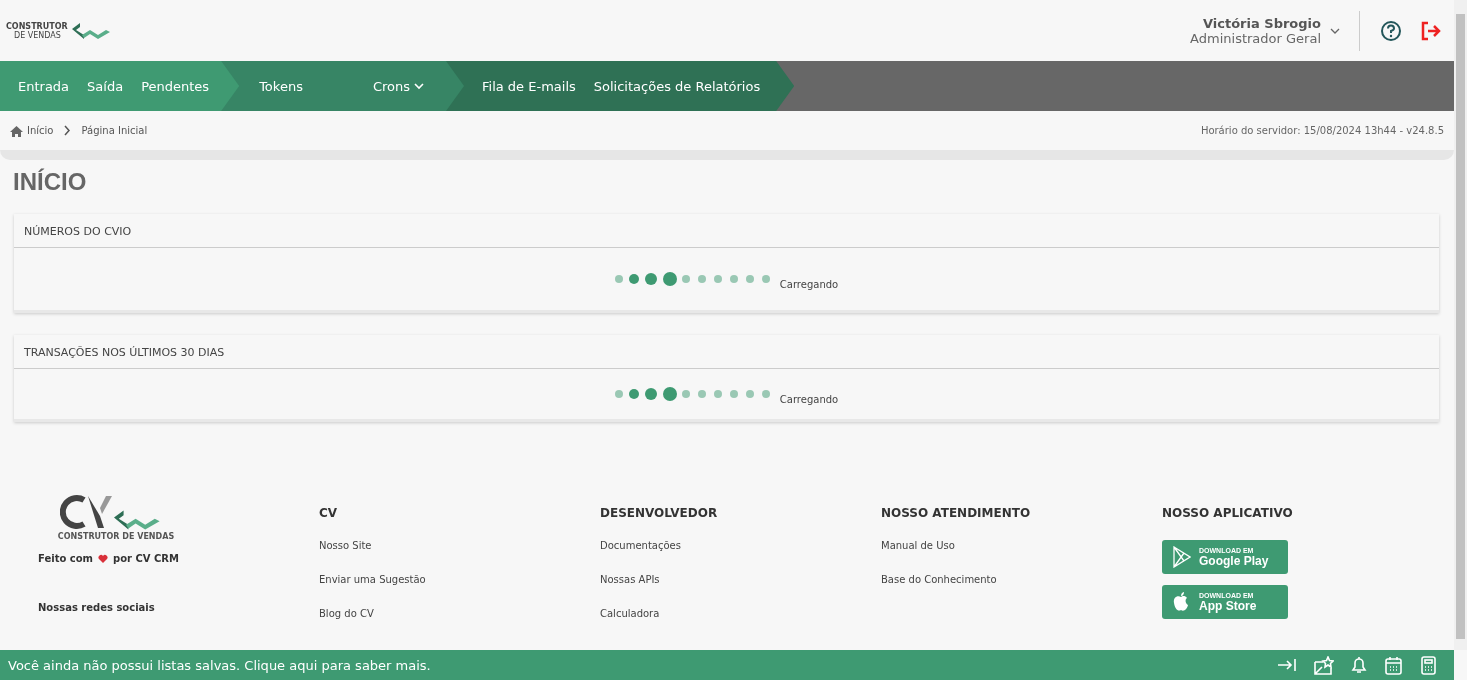 Image resolution: width=1467 pixels, height=680 pixels. What do you see at coordinates (116, 536) in the screenshot?
I see `logo-caption: CONSTRUTOR DE VENDAS` at bounding box center [116, 536].